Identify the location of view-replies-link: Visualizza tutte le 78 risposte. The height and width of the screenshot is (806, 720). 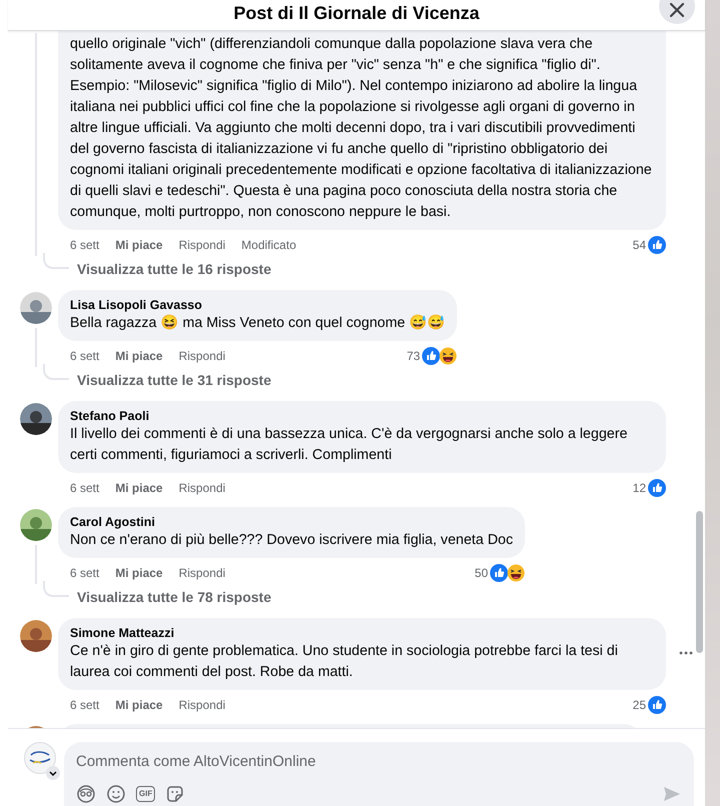
(174, 597).